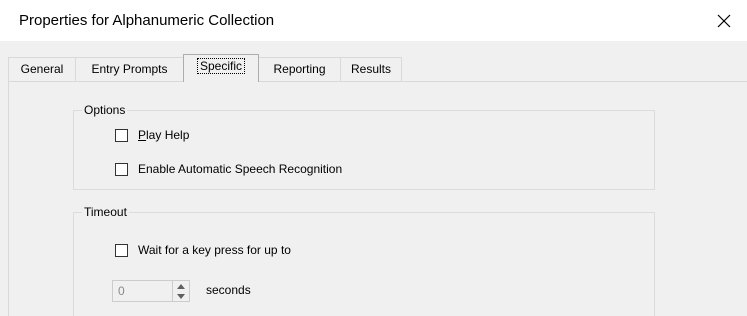  I want to click on options-group-label: Options, so click(105, 110).